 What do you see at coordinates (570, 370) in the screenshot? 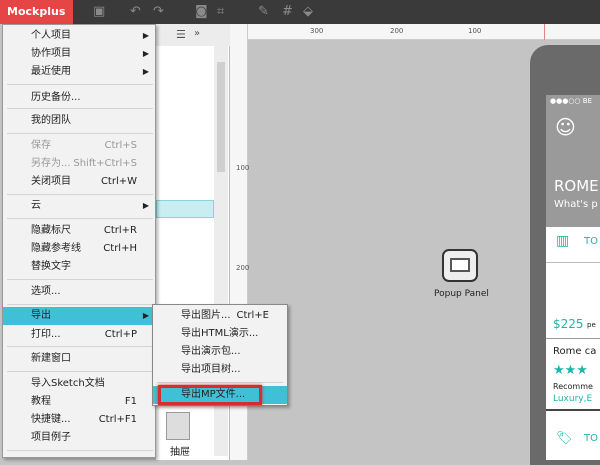
I see `rating-stars: ★★★` at bounding box center [570, 370].